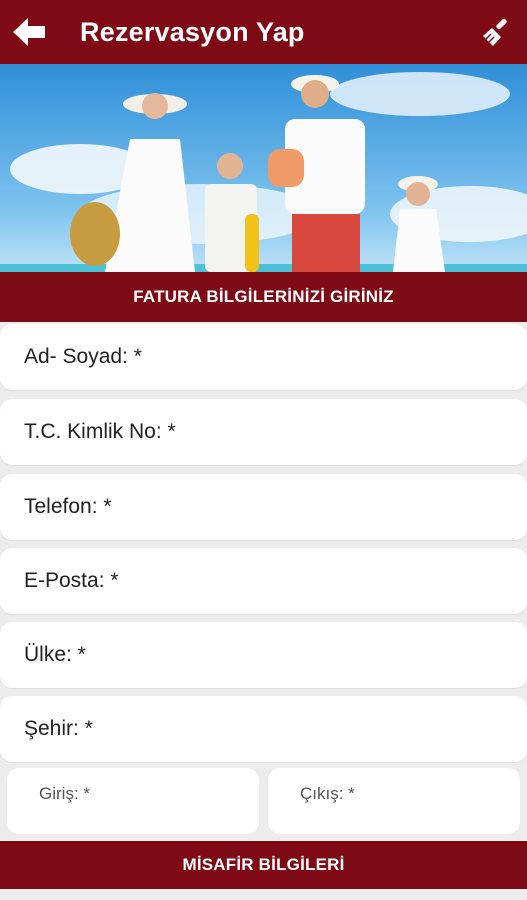 The width and height of the screenshot is (527, 900). I want to click on back-button, so click(30, 32).